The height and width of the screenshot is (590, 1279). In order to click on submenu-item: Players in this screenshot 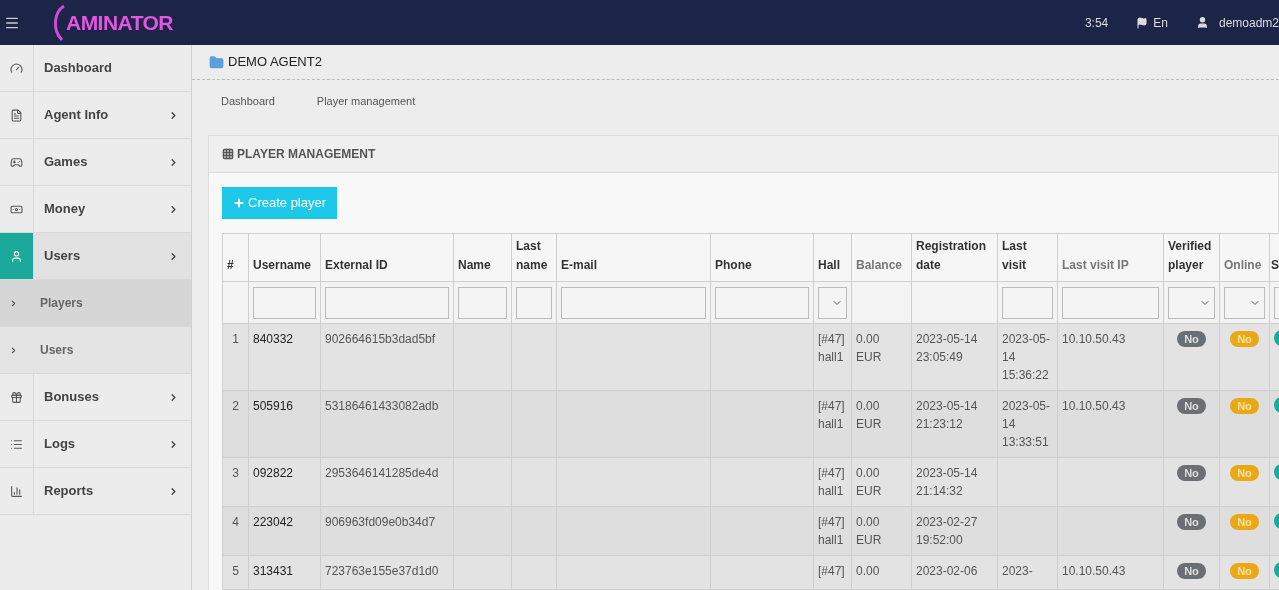, I will do `click(95, 303)`.